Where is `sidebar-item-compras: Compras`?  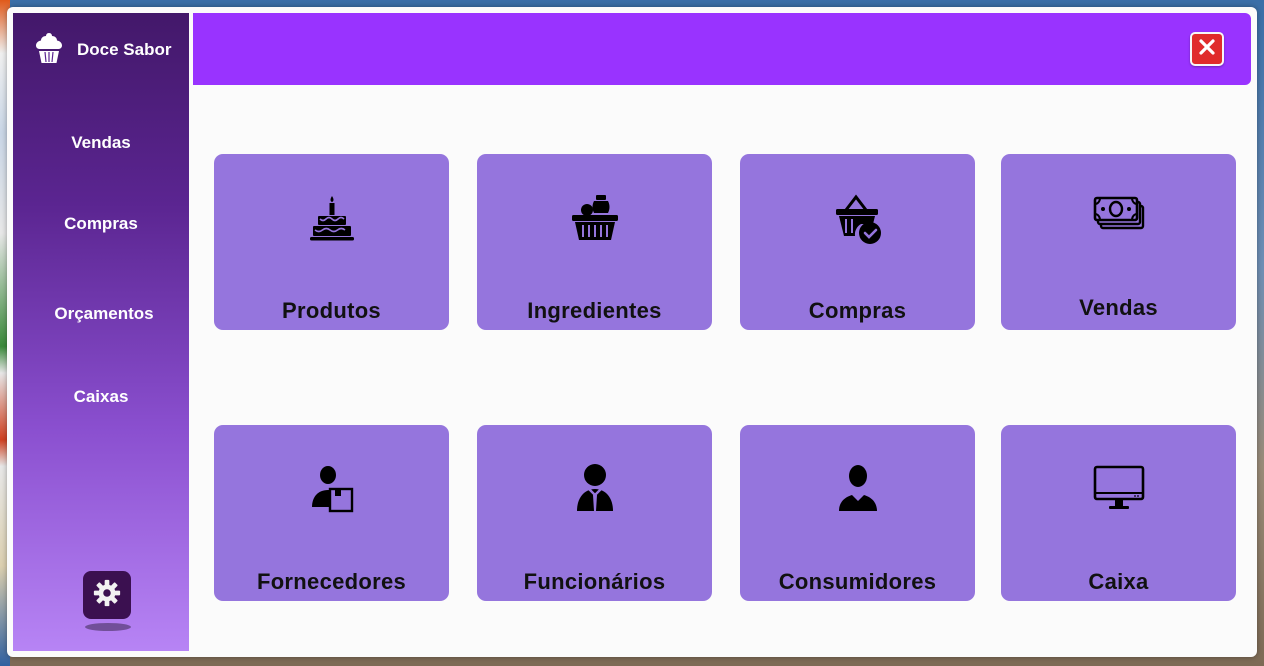 sidebar-item-compras: Compras is located at coordinates (101, 224).